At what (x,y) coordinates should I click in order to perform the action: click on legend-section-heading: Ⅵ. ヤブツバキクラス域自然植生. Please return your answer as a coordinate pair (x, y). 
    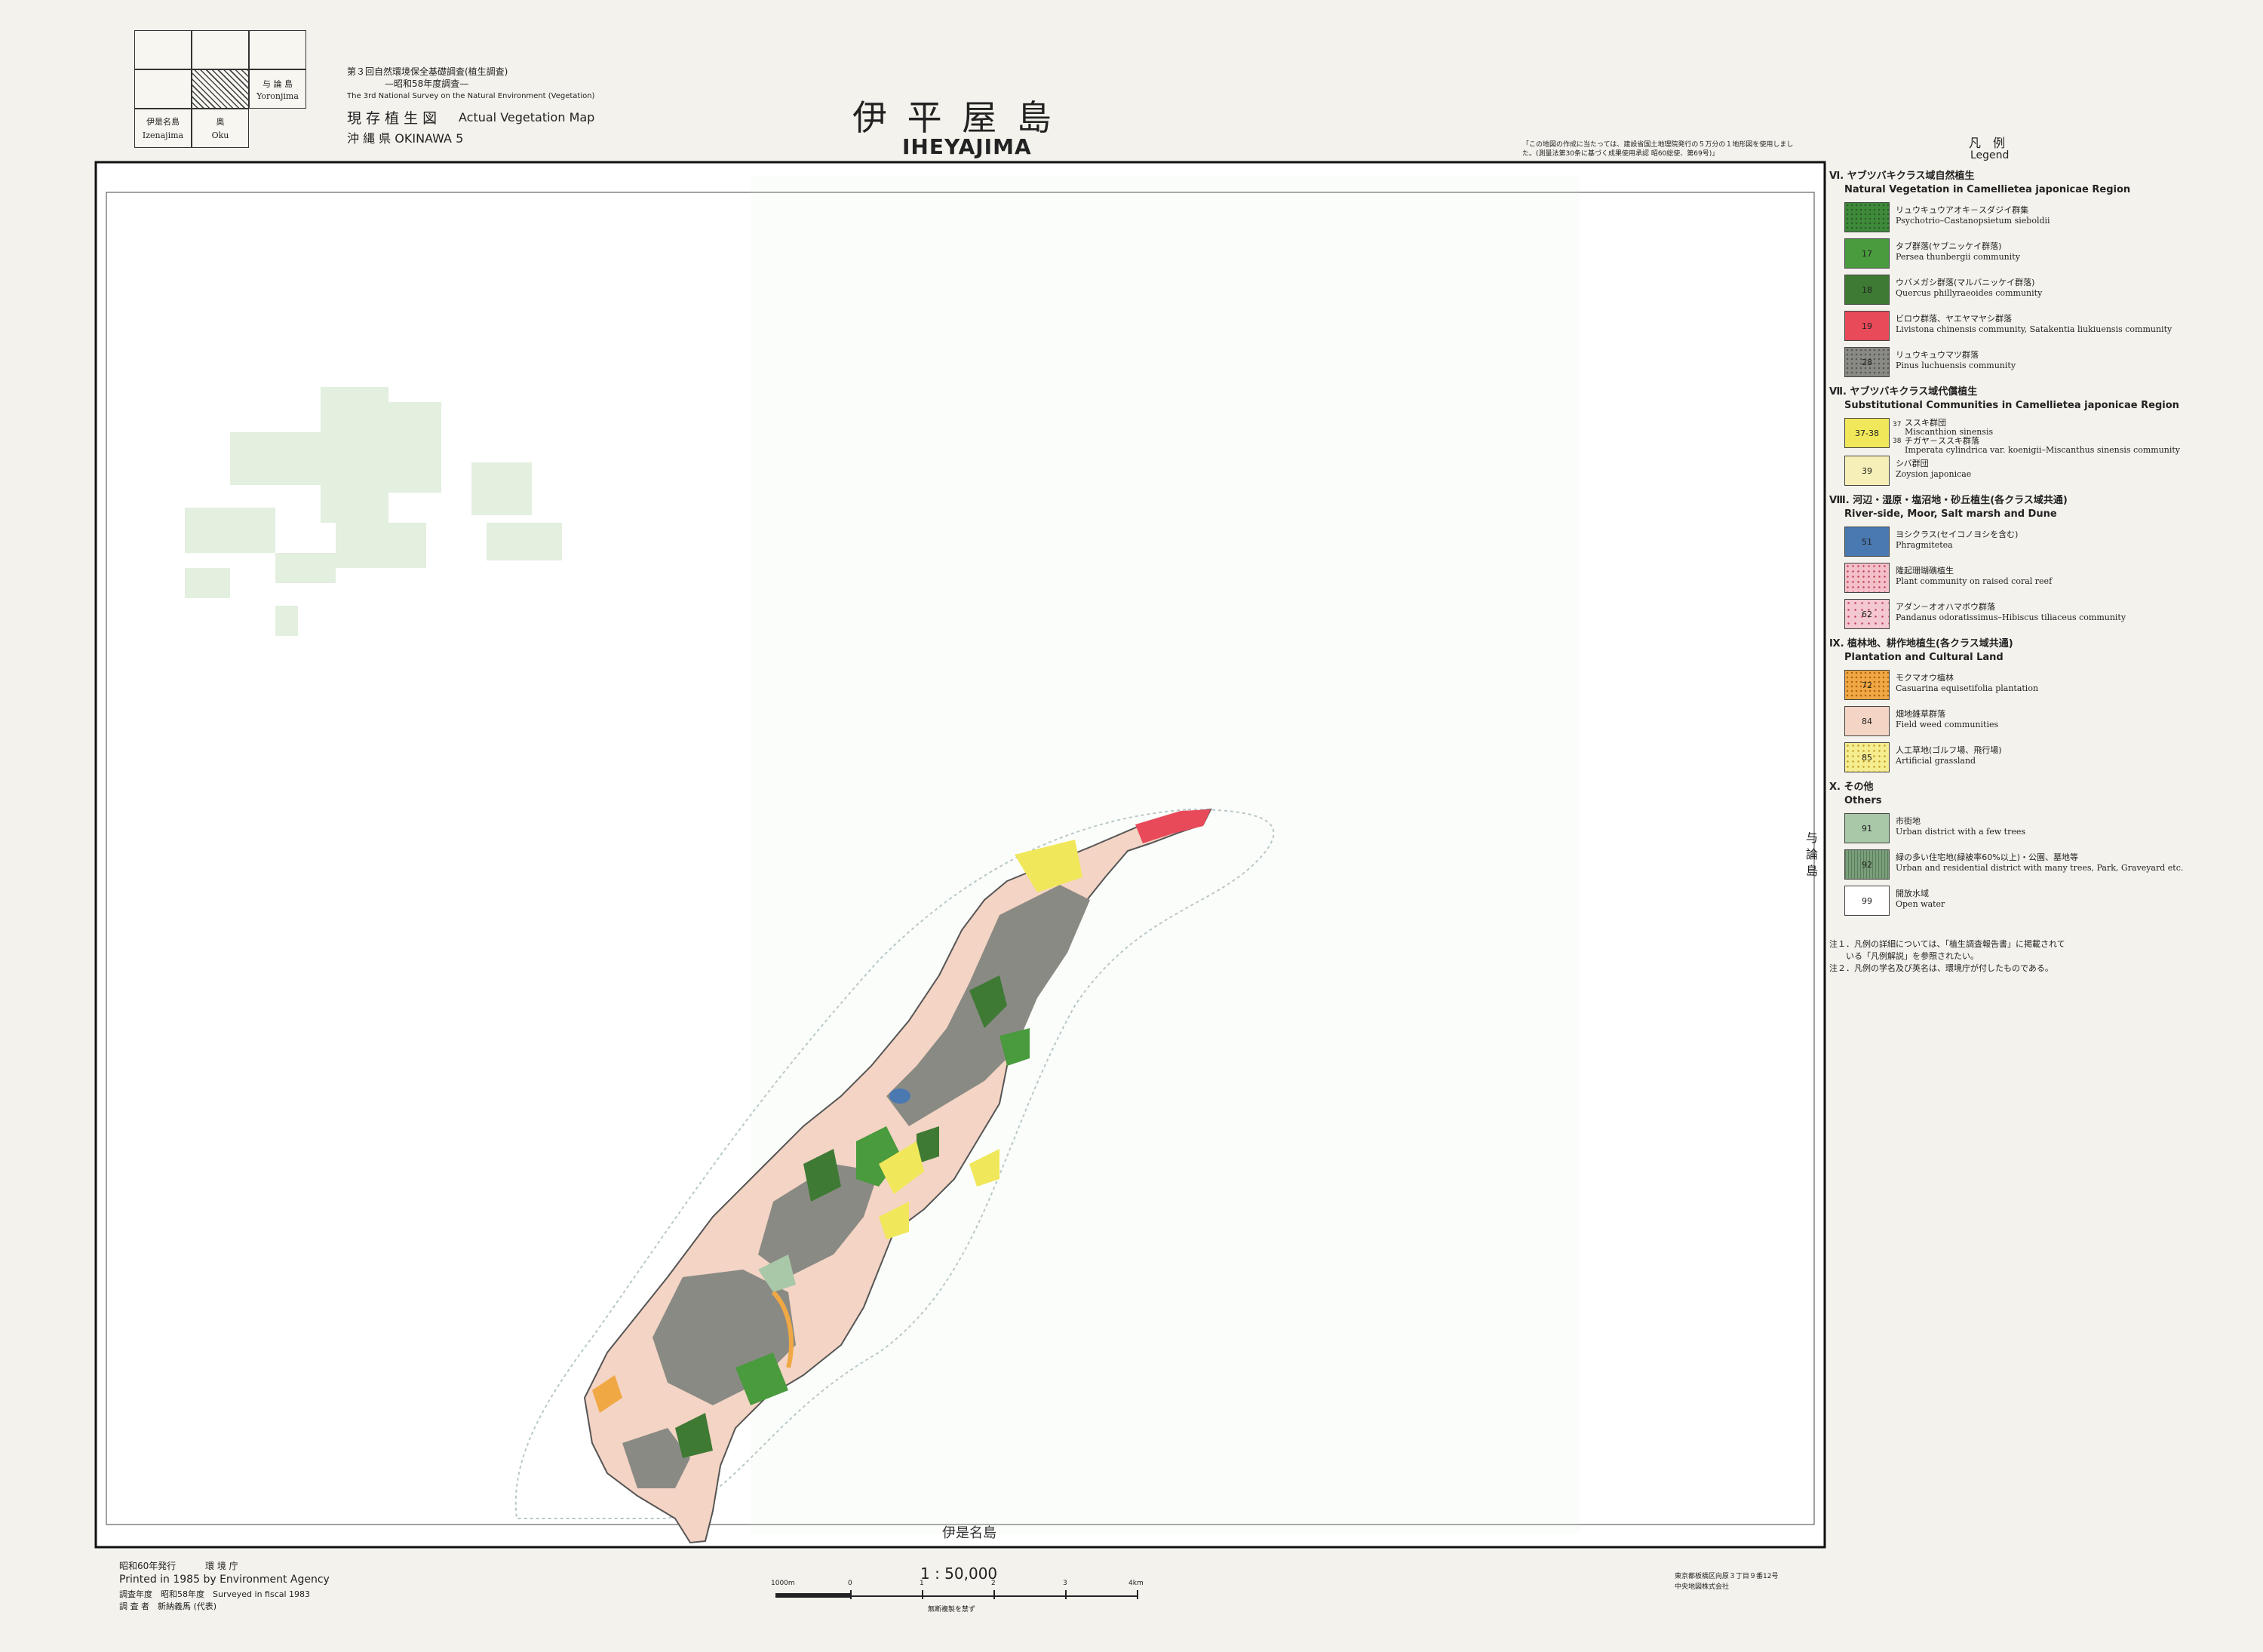
    Looking at the image, I should click on (1902, 176).